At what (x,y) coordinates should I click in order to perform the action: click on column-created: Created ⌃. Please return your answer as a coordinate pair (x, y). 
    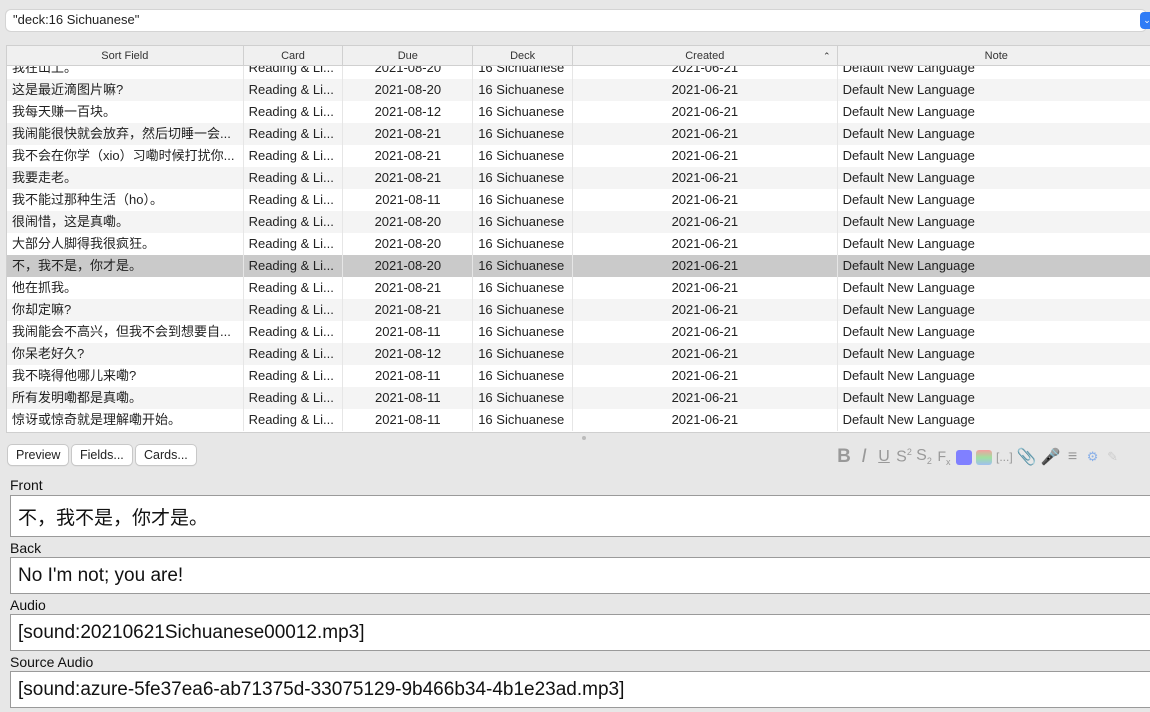
    Looking at the image, I should click on (705, 56).